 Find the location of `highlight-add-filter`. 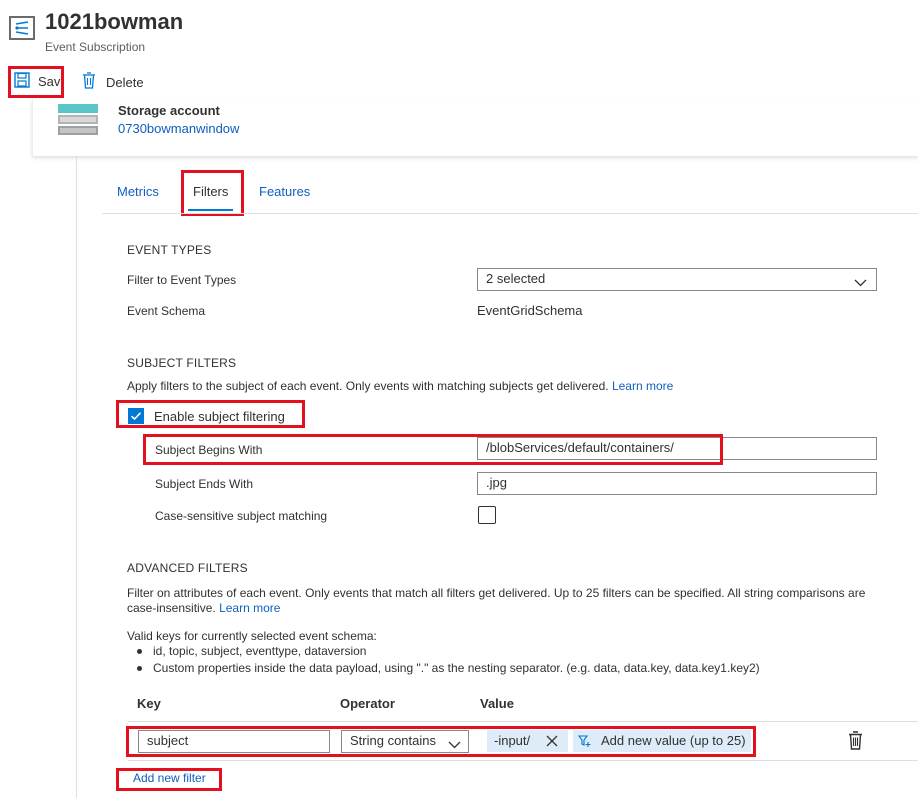

highlight-add-filter is located at coordinates (169, 779).